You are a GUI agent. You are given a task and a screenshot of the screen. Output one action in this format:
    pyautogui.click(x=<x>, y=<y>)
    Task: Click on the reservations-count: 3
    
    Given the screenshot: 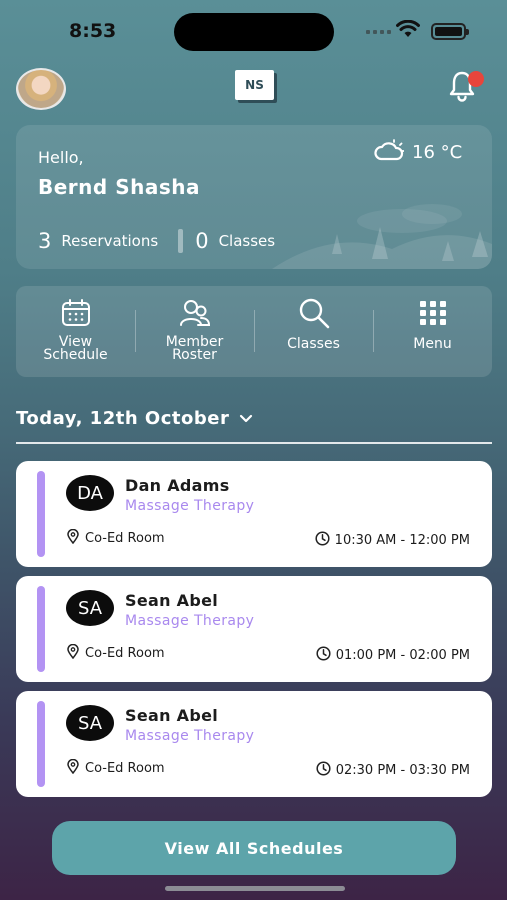 What is the action you would take?
    pyautogui.click(x=45, y=241)
    